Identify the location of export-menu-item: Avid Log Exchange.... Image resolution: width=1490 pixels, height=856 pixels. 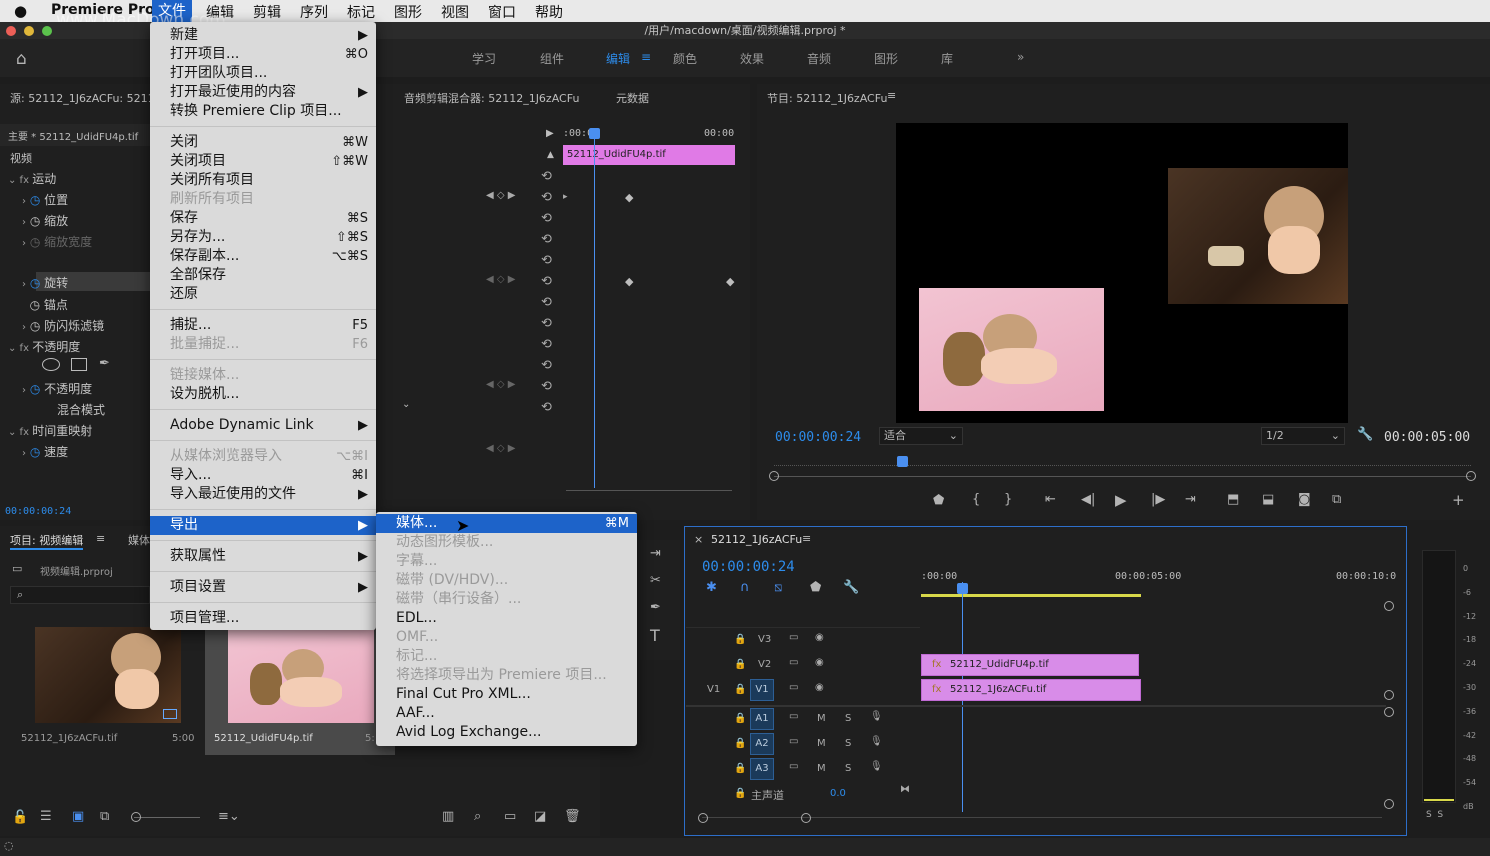
(506, 732).